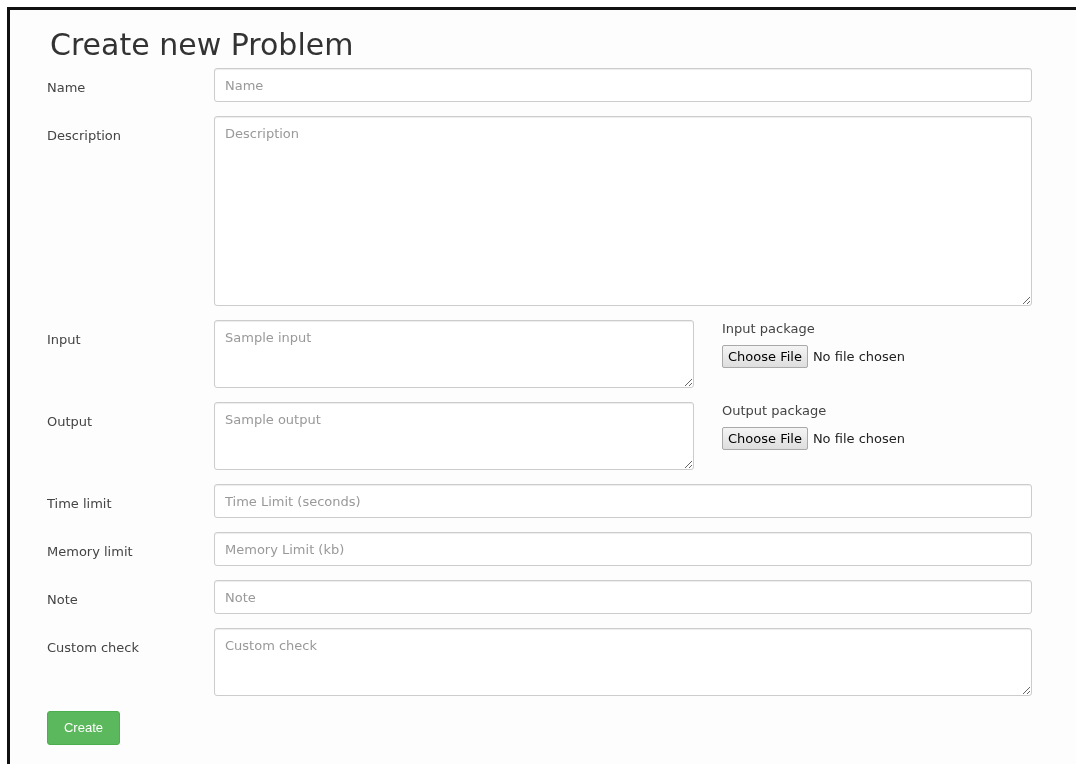 This screenshot has width=1076, height=764. Describe the element at coordinates (84, 135) in the screenshot. I see `field-label: Description` at that location.